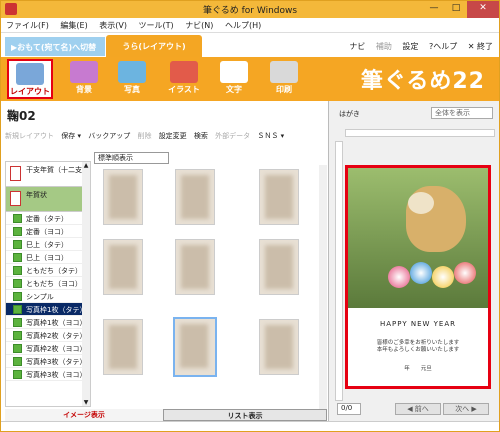  I want to click on ribbon-text-button: 文字, so click(234, 79).